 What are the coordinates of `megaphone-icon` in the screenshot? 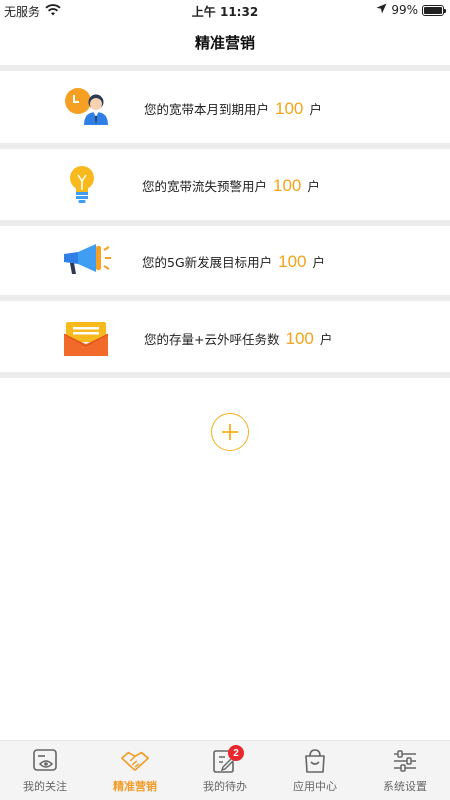 It's located at (86, 260).